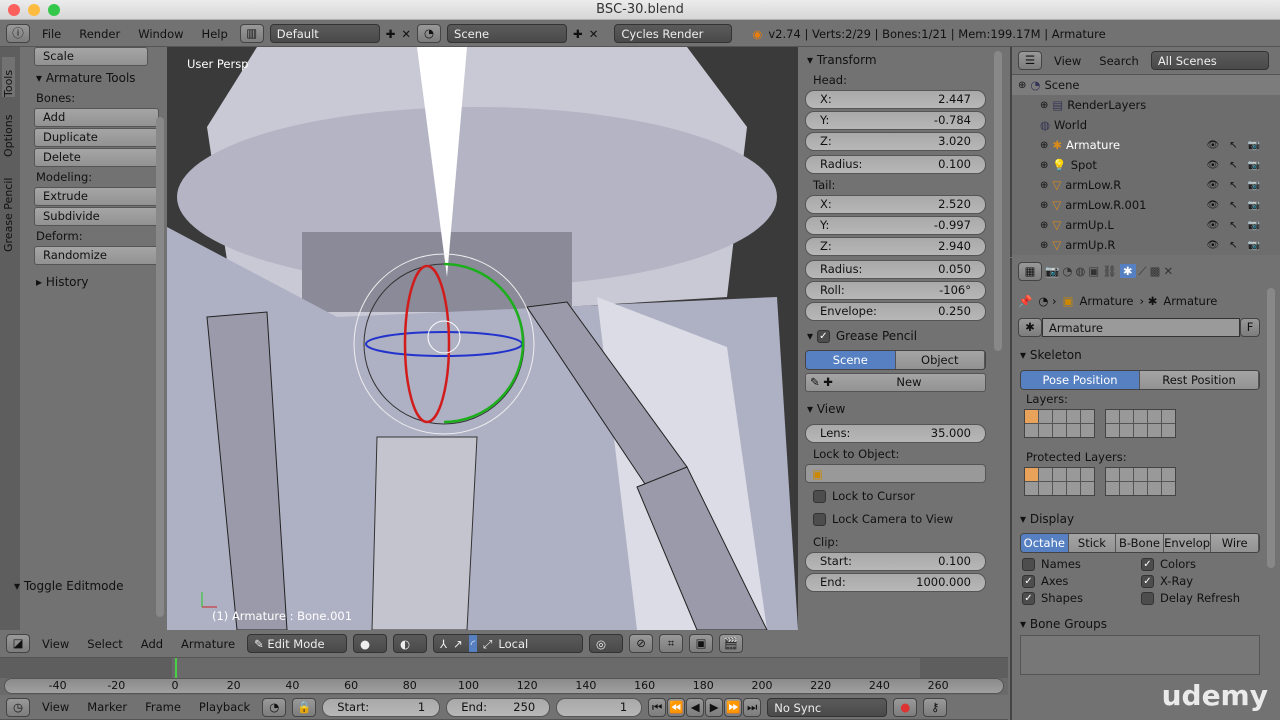 Image resolution: width=1280 pixels, height=720 pixels. What do you see at coordinates (1147, 581) in the screenshot?
I see `checkbox: ✓` at bounding box center [1147, 581].